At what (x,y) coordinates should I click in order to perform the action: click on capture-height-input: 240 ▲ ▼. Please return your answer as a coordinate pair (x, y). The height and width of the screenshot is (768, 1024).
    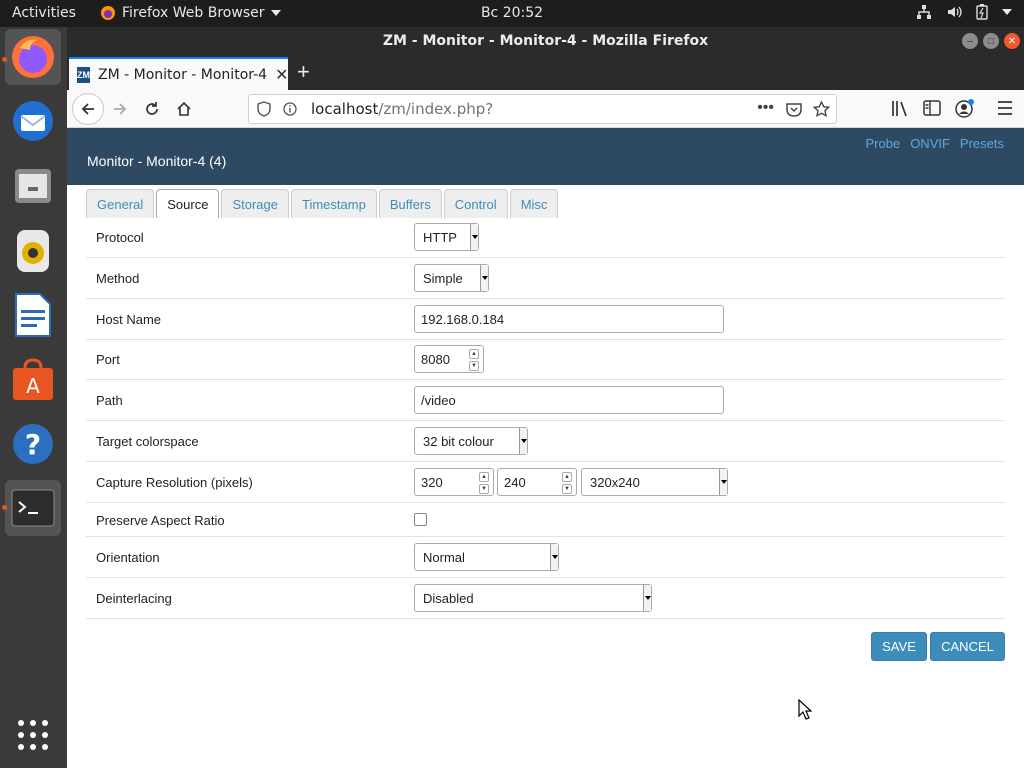
    Looking at the image, I should click on (537, 482).